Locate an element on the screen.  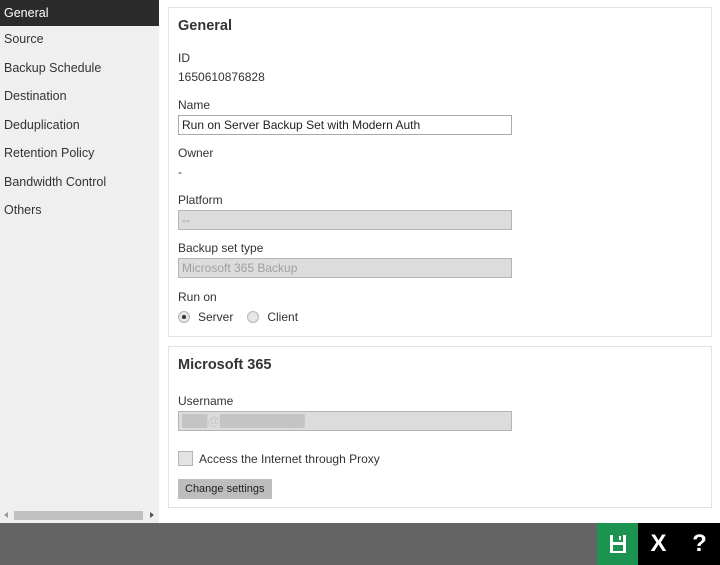
general-title: General is located at coordinates (205, 26).